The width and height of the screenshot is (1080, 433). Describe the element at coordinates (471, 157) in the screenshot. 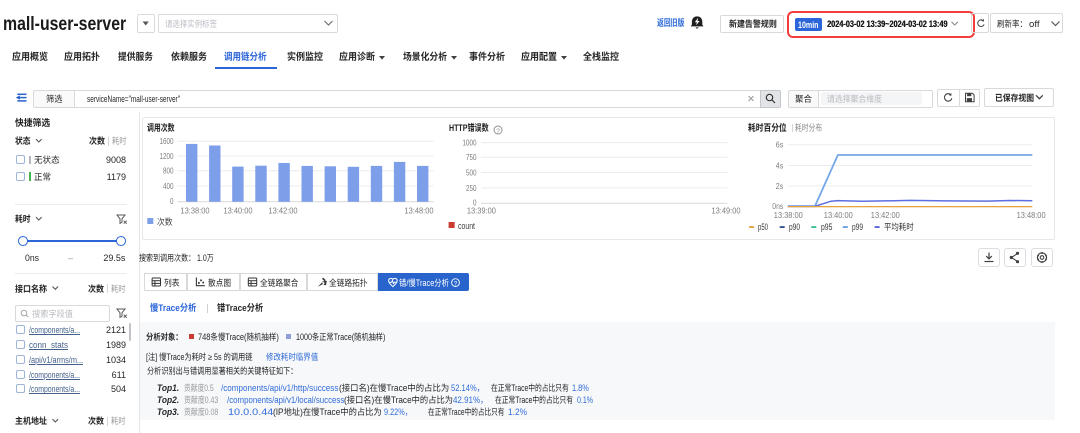

I see `svg-text: 750` at that location.